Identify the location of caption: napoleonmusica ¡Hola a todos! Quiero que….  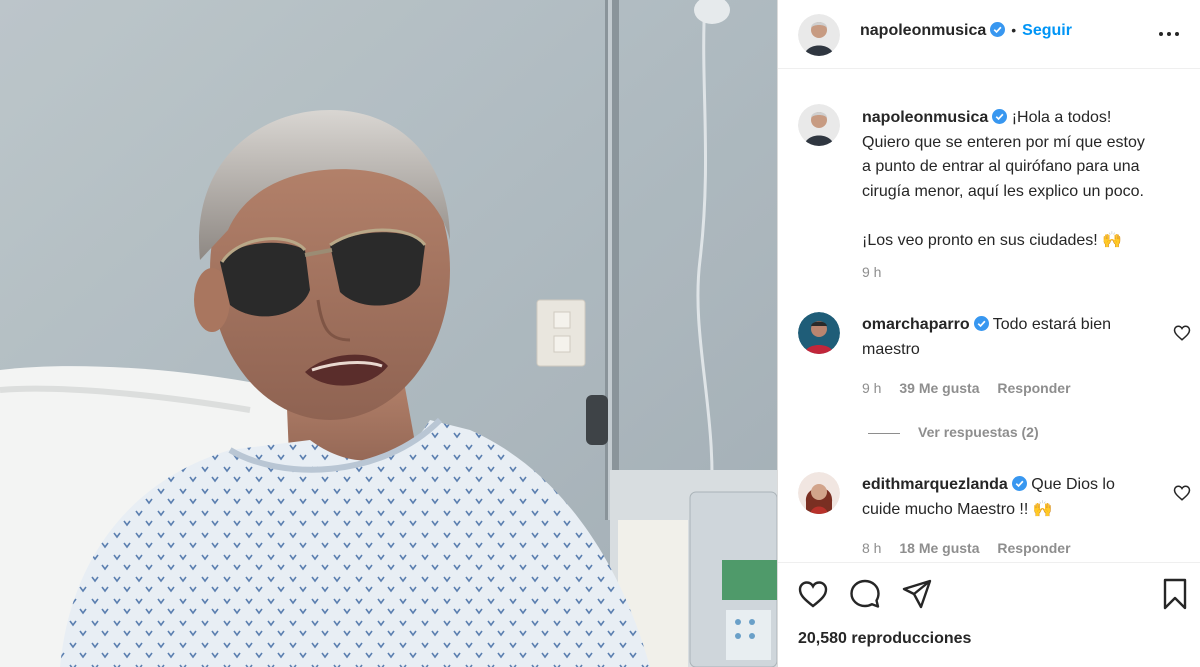
(1012, 179).